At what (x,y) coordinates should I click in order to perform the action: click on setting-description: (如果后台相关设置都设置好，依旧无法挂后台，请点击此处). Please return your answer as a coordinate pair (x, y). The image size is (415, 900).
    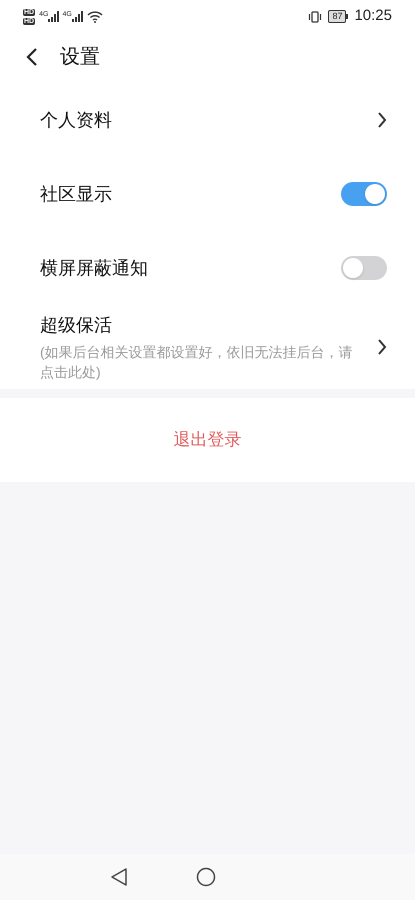
    Looking at the image, I should click on (197, 362).